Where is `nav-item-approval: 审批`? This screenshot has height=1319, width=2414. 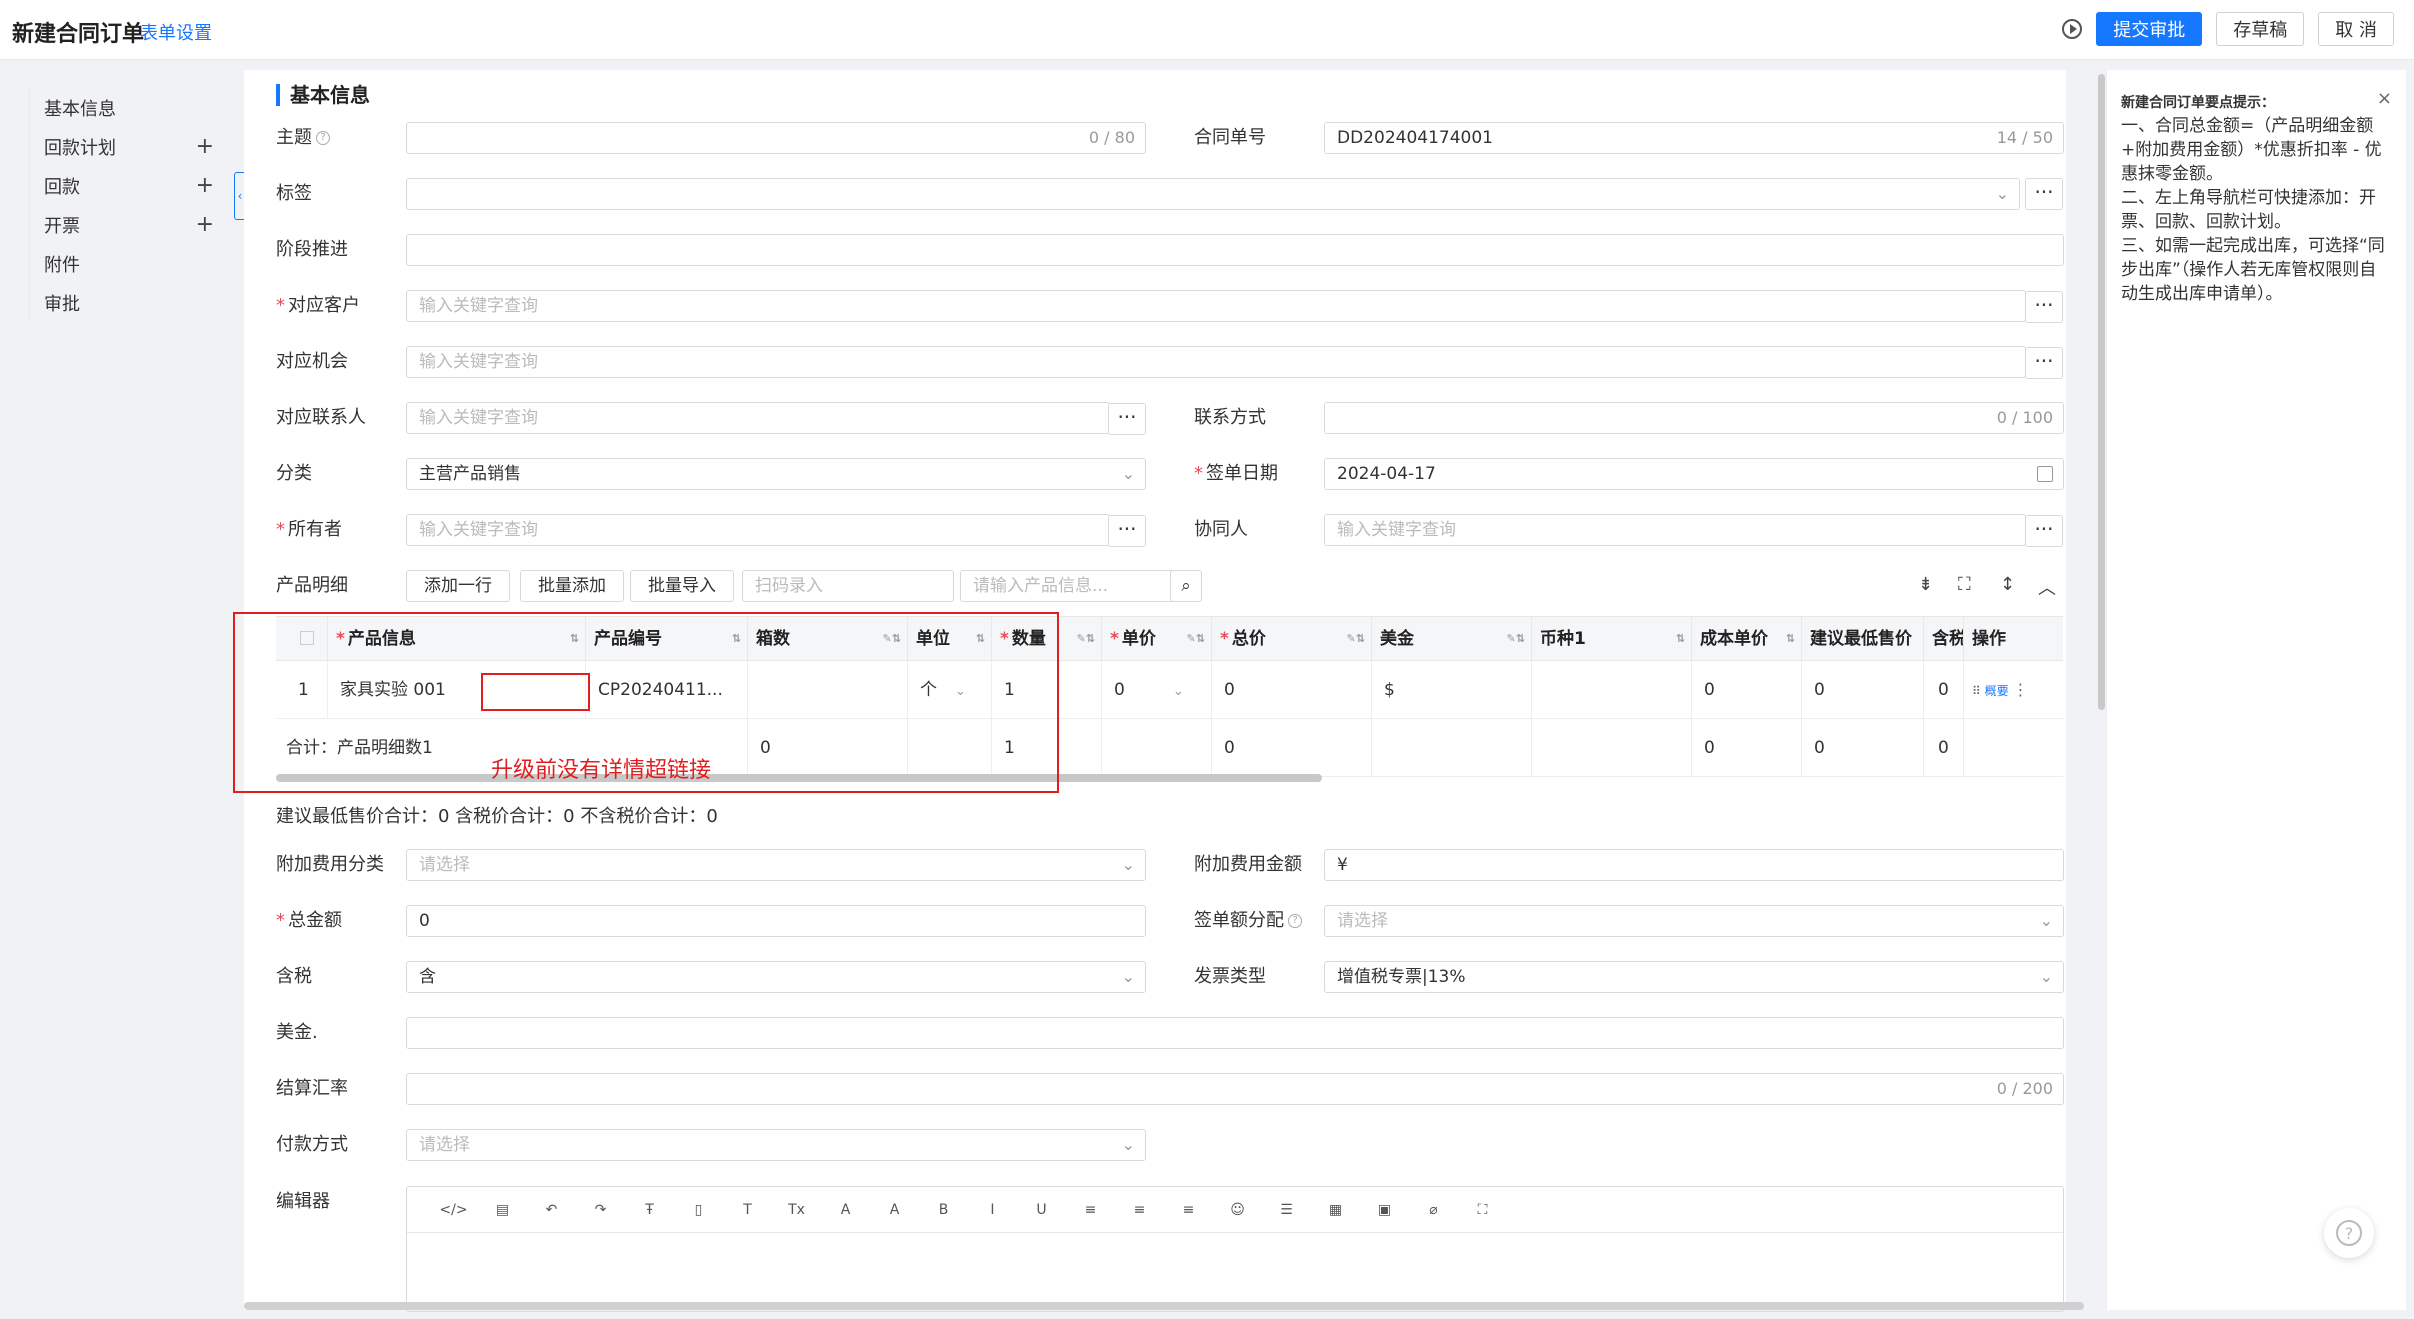
nav-item-approval: 审批 is located at coordinates (129, 302).